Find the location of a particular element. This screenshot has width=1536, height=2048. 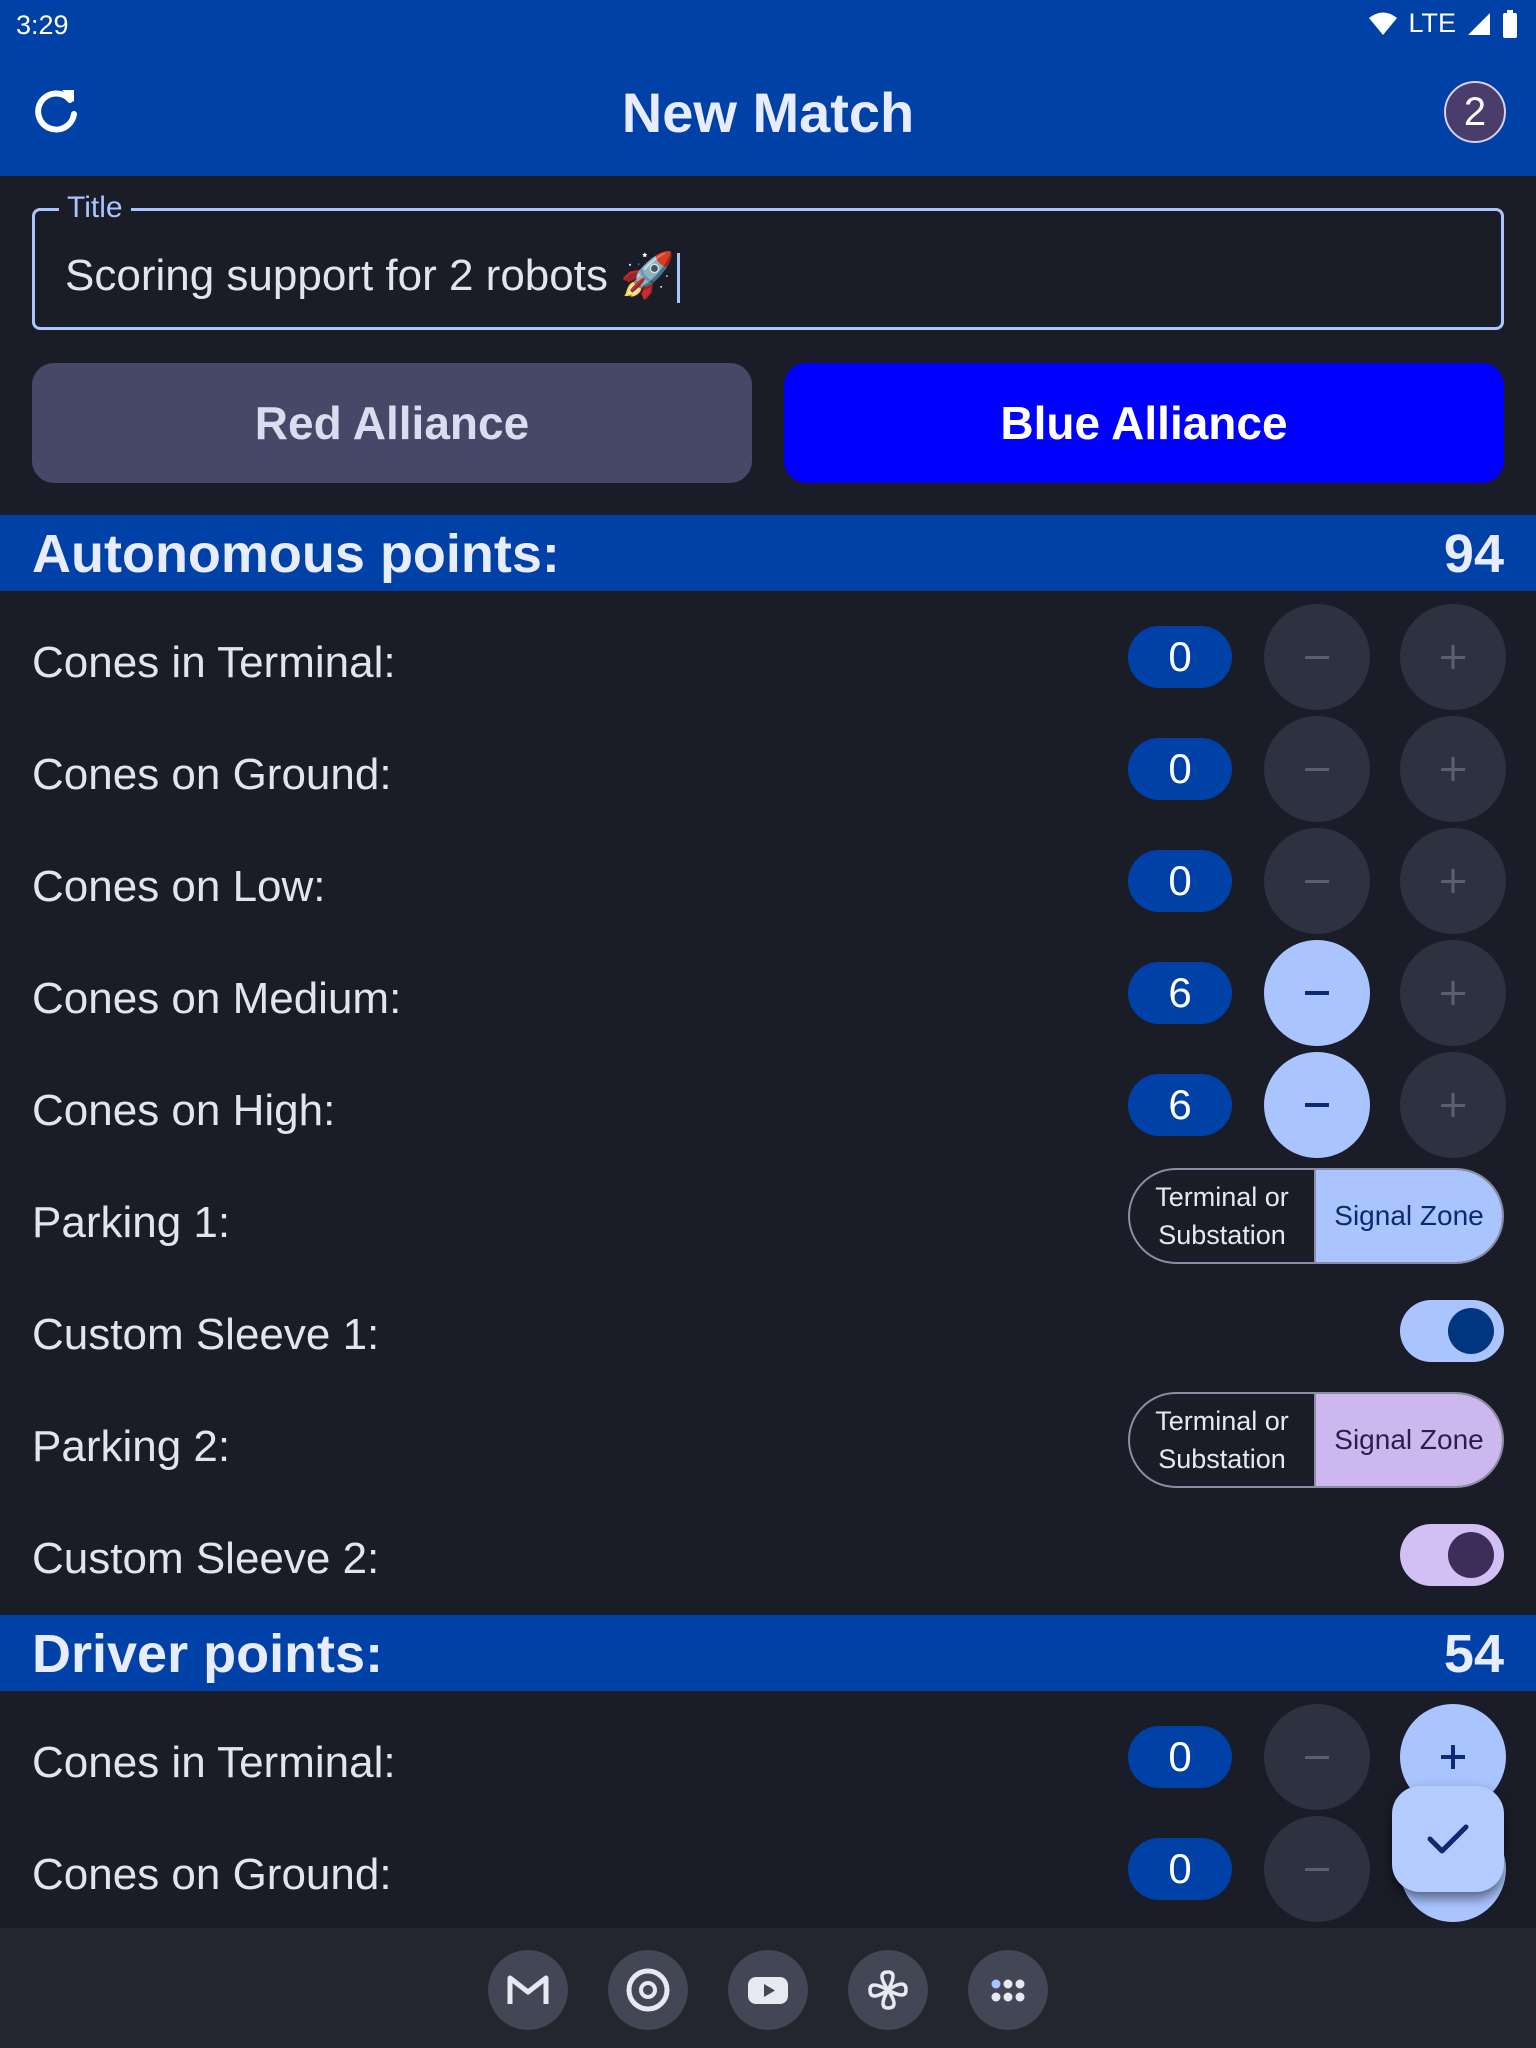

row-label: Custom Sleeve 2: is located at coordinates (206, 1558).